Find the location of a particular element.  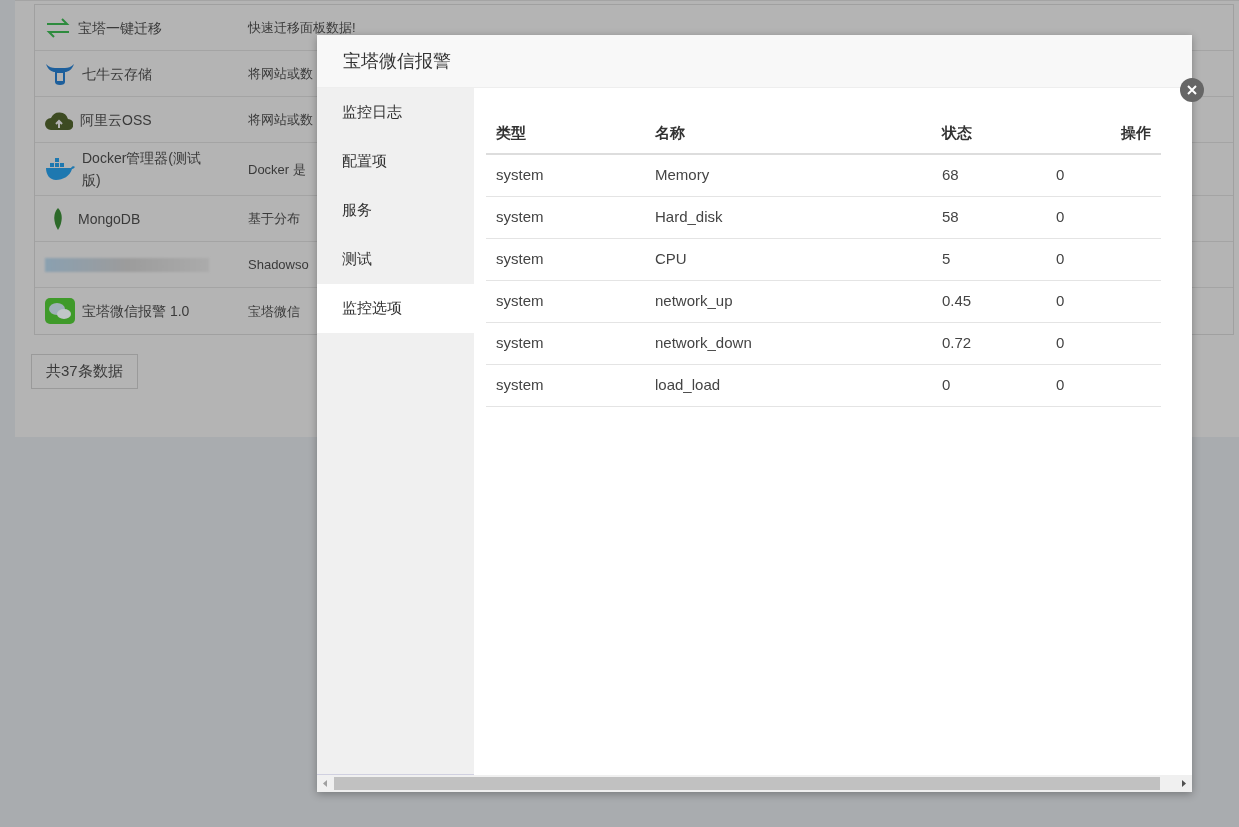

table-cell: 0.45 is located at coordinates (989, 302).